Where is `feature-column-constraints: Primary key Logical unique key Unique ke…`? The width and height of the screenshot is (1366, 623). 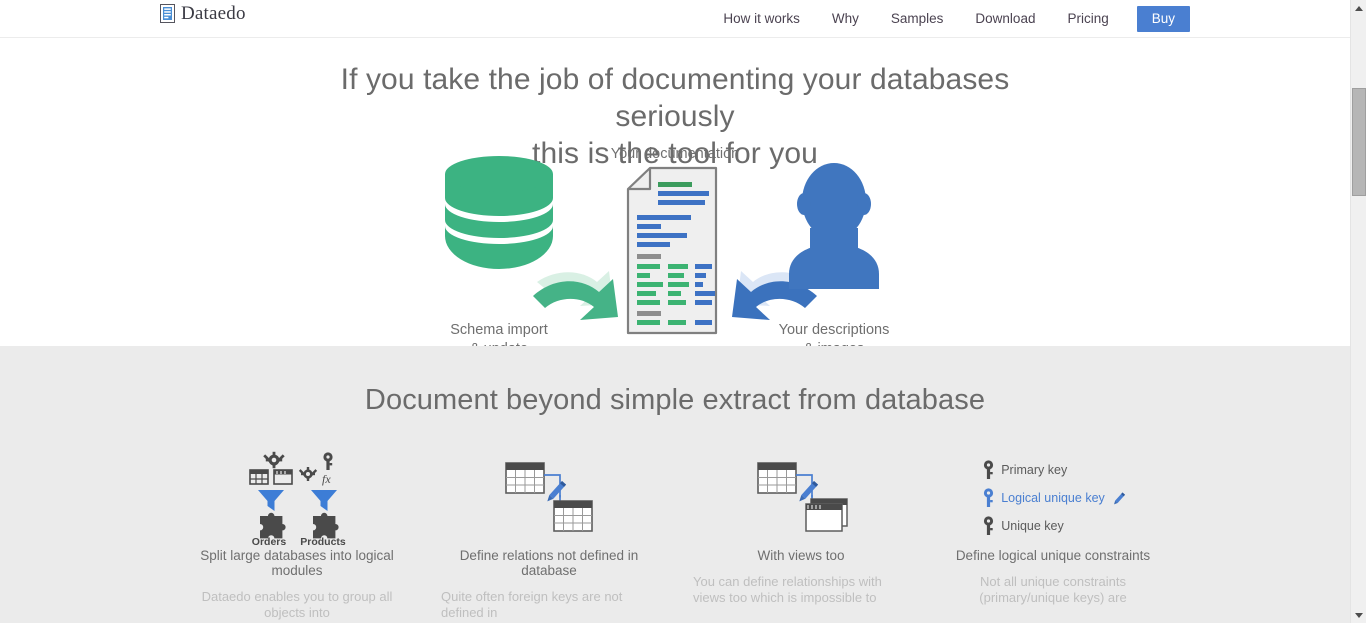 feature-column-constraints: Primary key Logical unique key Unique ke… is located at coordinates (1053, 535).